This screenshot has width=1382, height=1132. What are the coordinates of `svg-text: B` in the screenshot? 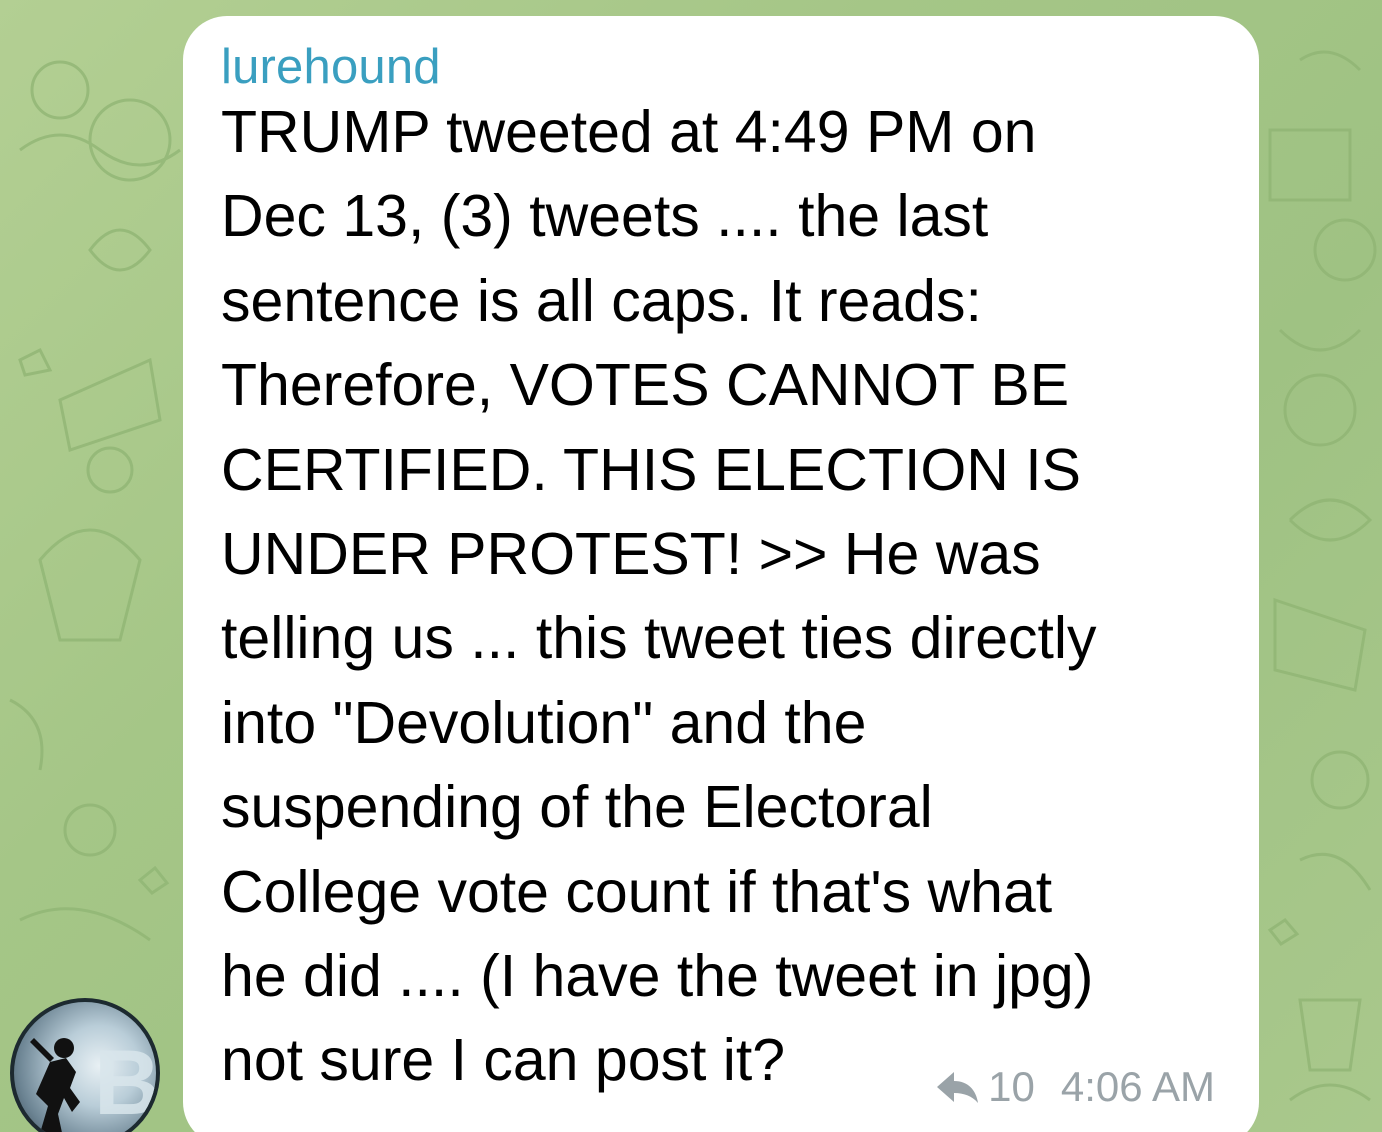 It's located at (127, 1082).